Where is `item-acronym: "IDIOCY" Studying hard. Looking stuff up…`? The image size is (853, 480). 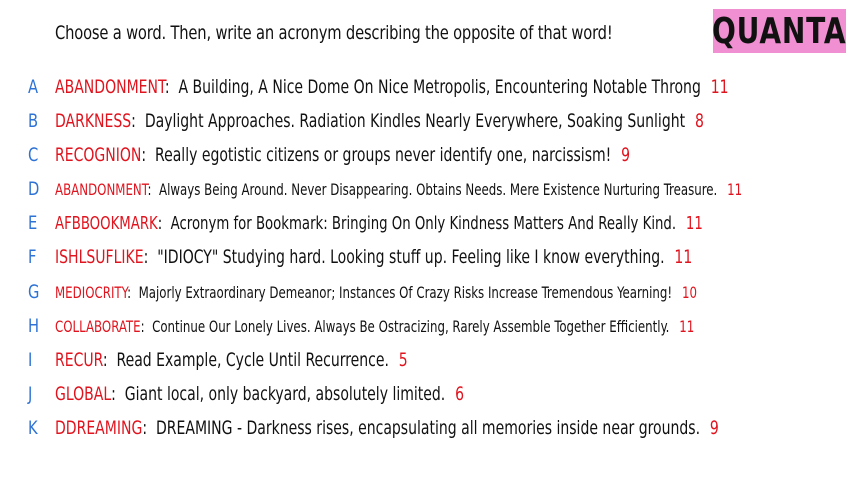 item-acronym: "IDIOCY" Studying hard. Looking stuff up… is located at coordinates (411, 257).